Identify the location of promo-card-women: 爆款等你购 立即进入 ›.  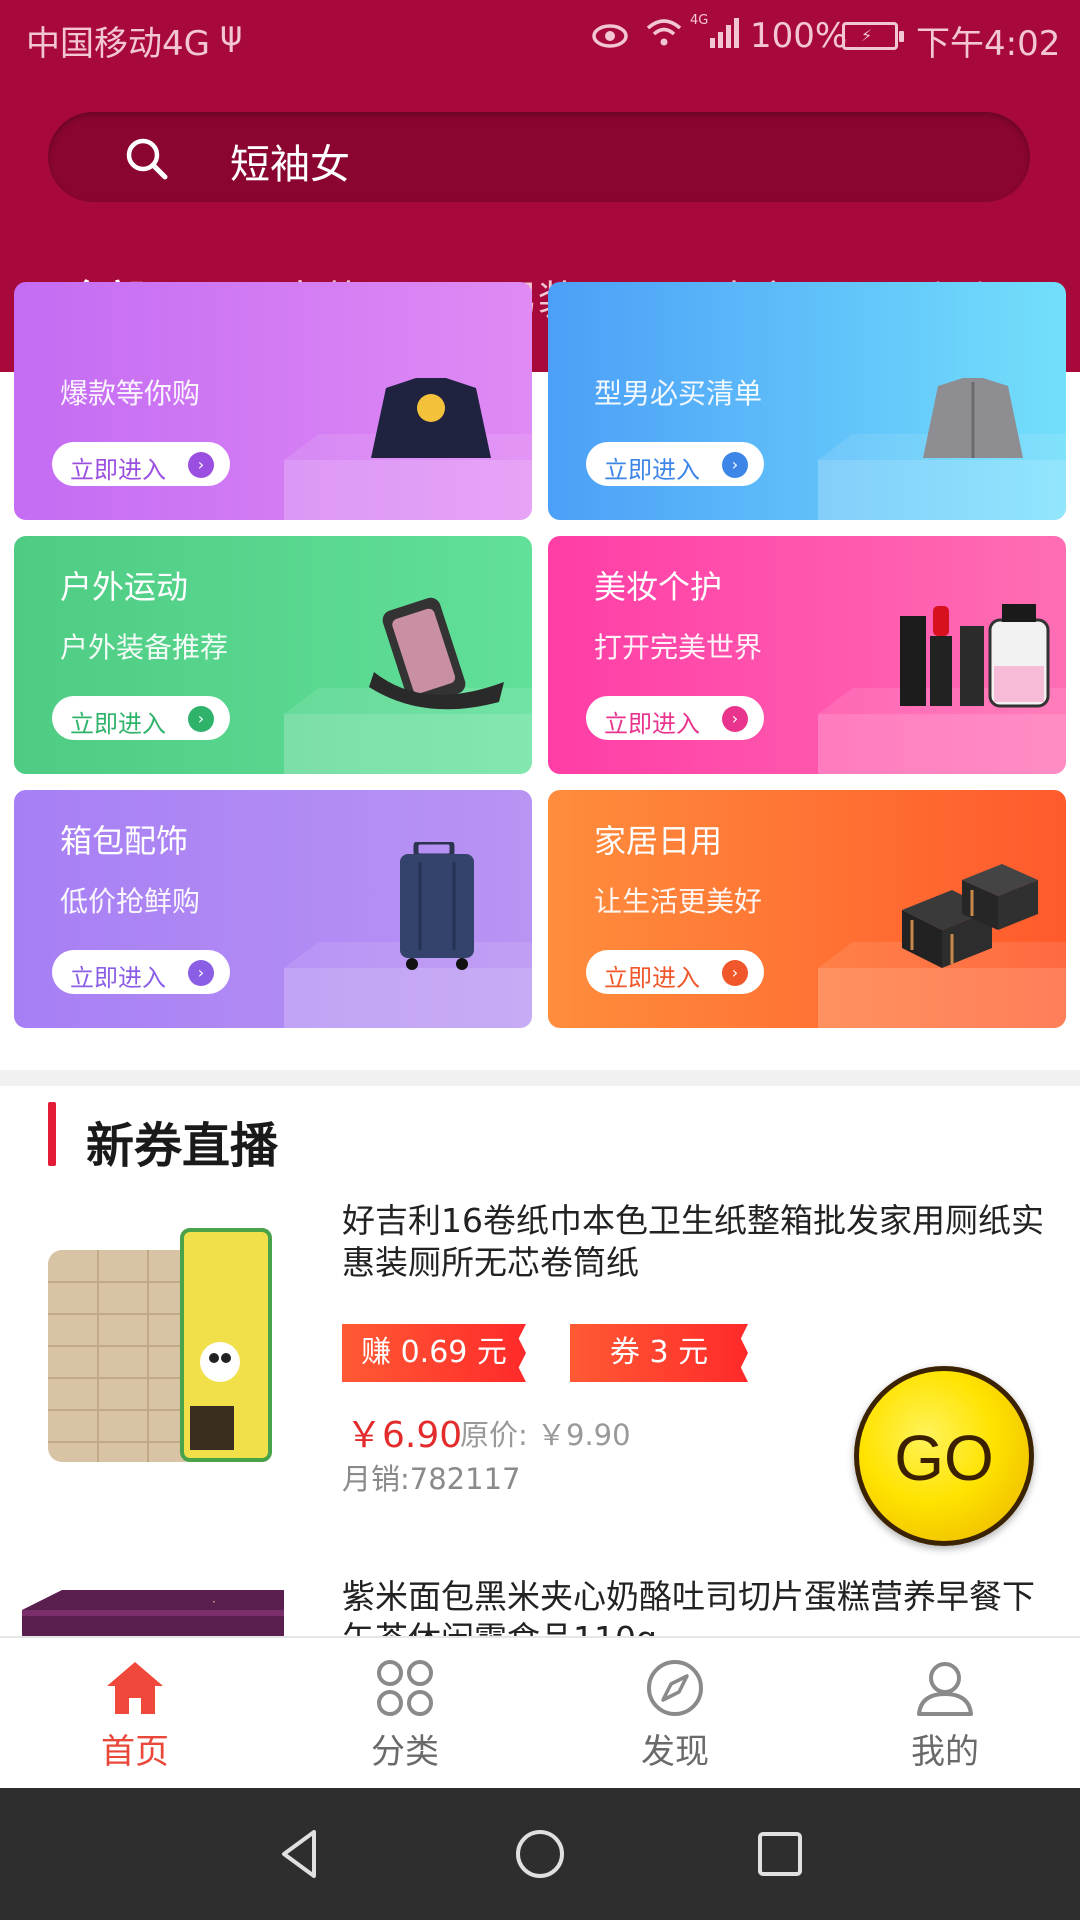
(273, 401).